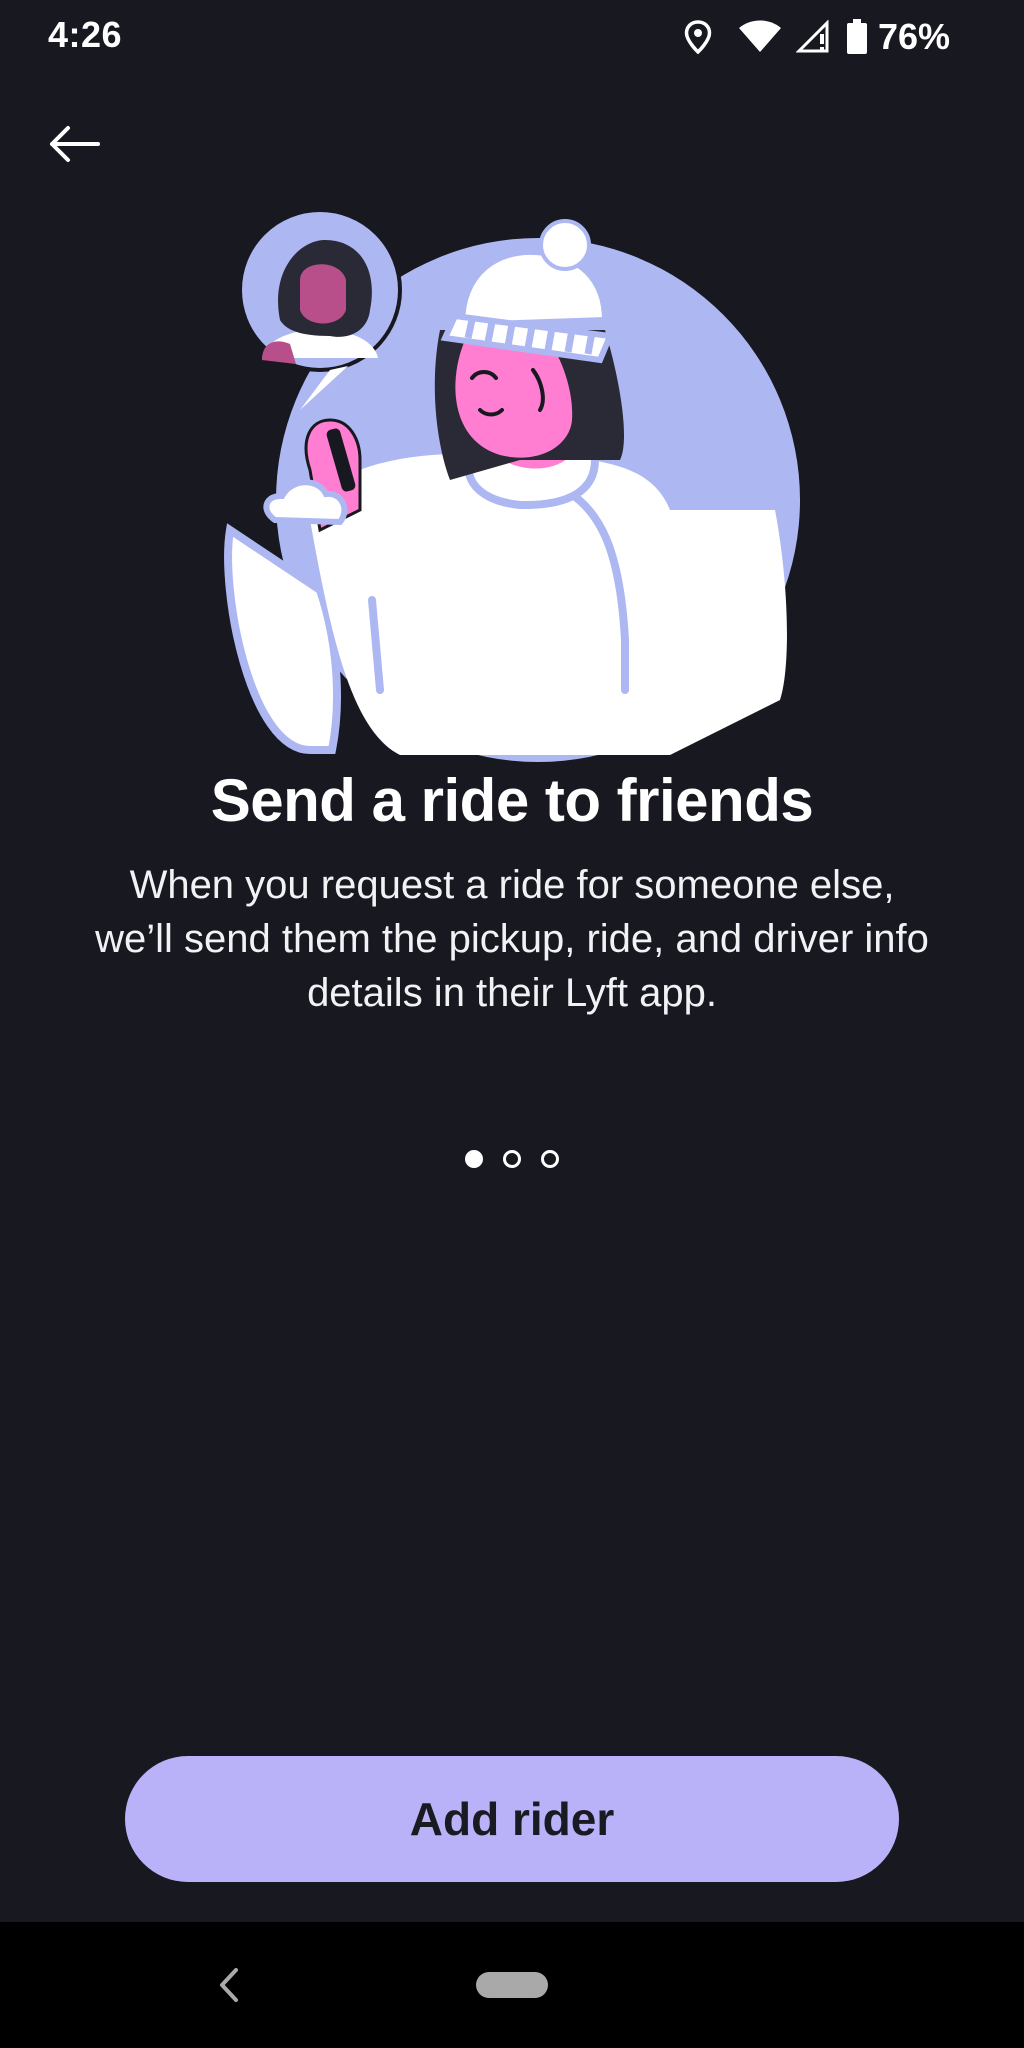 The width and height of the screenshot is (1024, 2048). I want to click on home-pill-icon, so click(512, 1985).